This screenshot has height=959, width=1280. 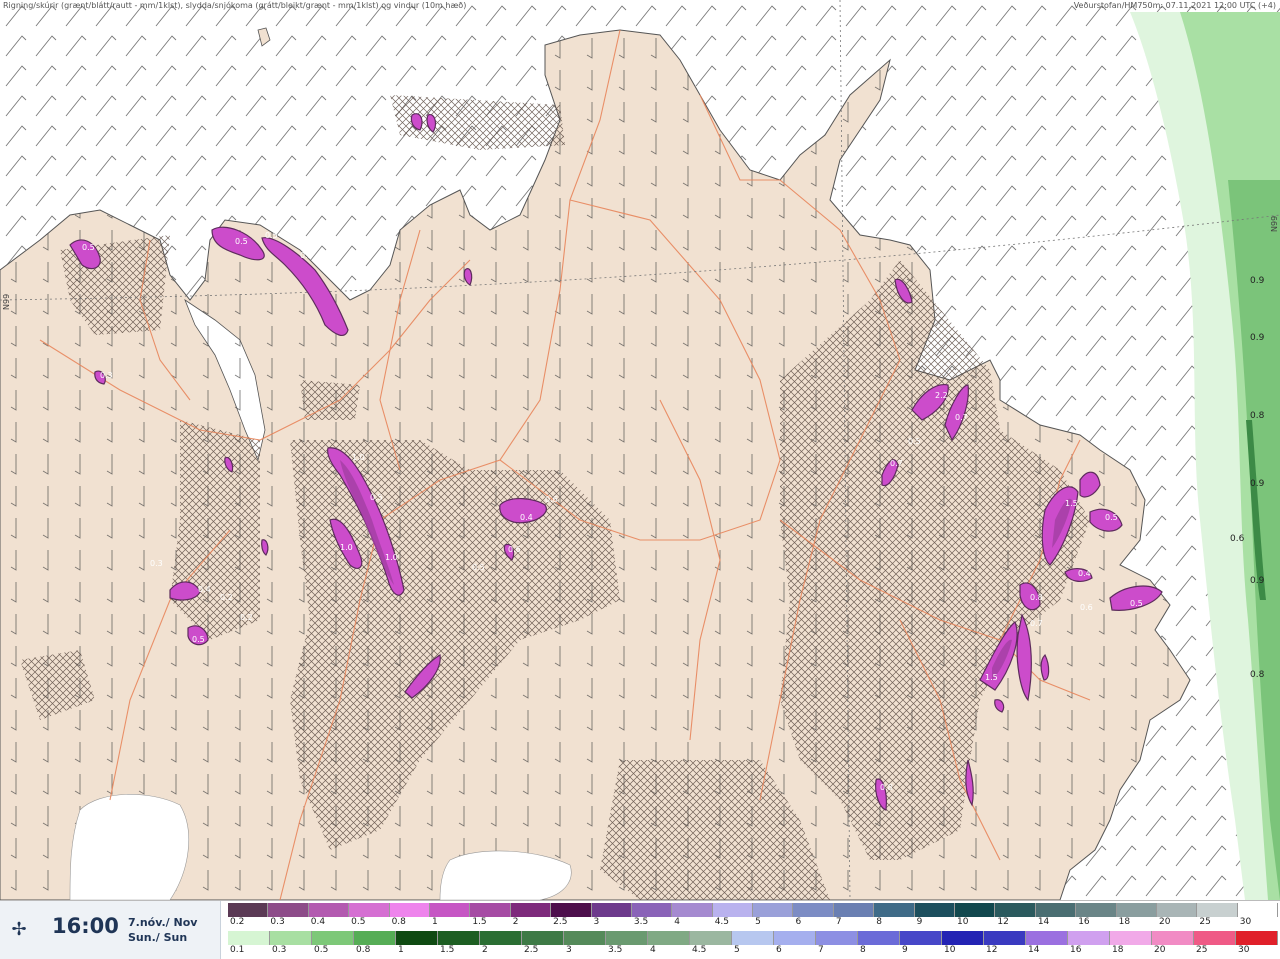 What do you see at coordinates (798, 922) in the screenshot?
I see `scale-label: 6` at bounding box center [798, 922].